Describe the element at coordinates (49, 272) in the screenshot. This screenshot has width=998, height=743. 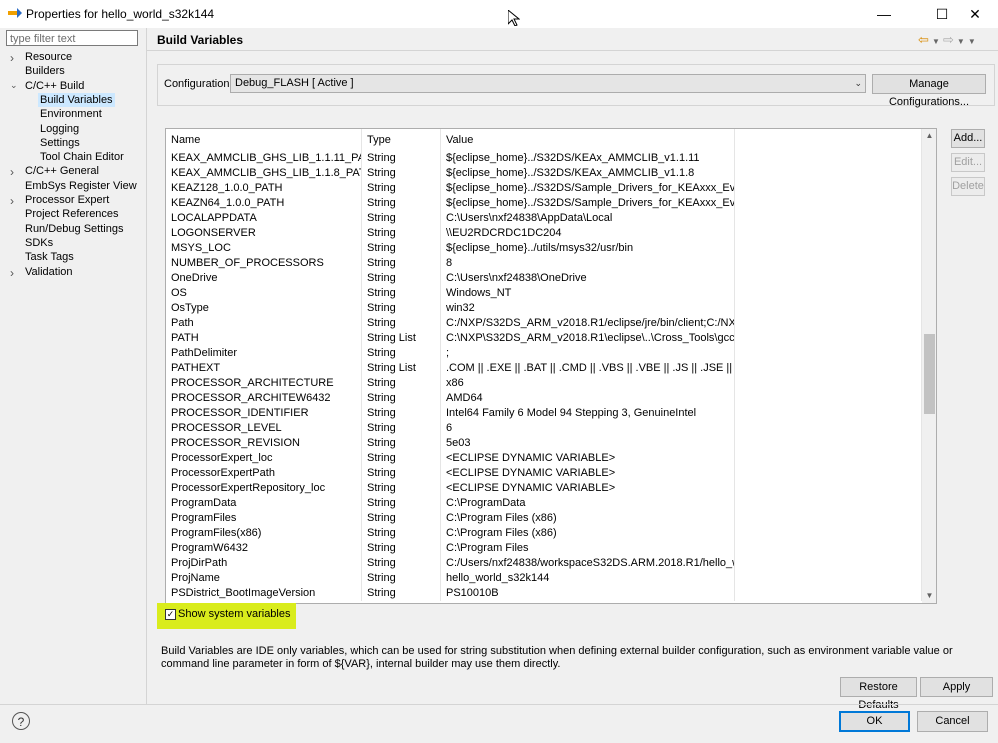
I see `tree-item-validation: Validation` at that location.